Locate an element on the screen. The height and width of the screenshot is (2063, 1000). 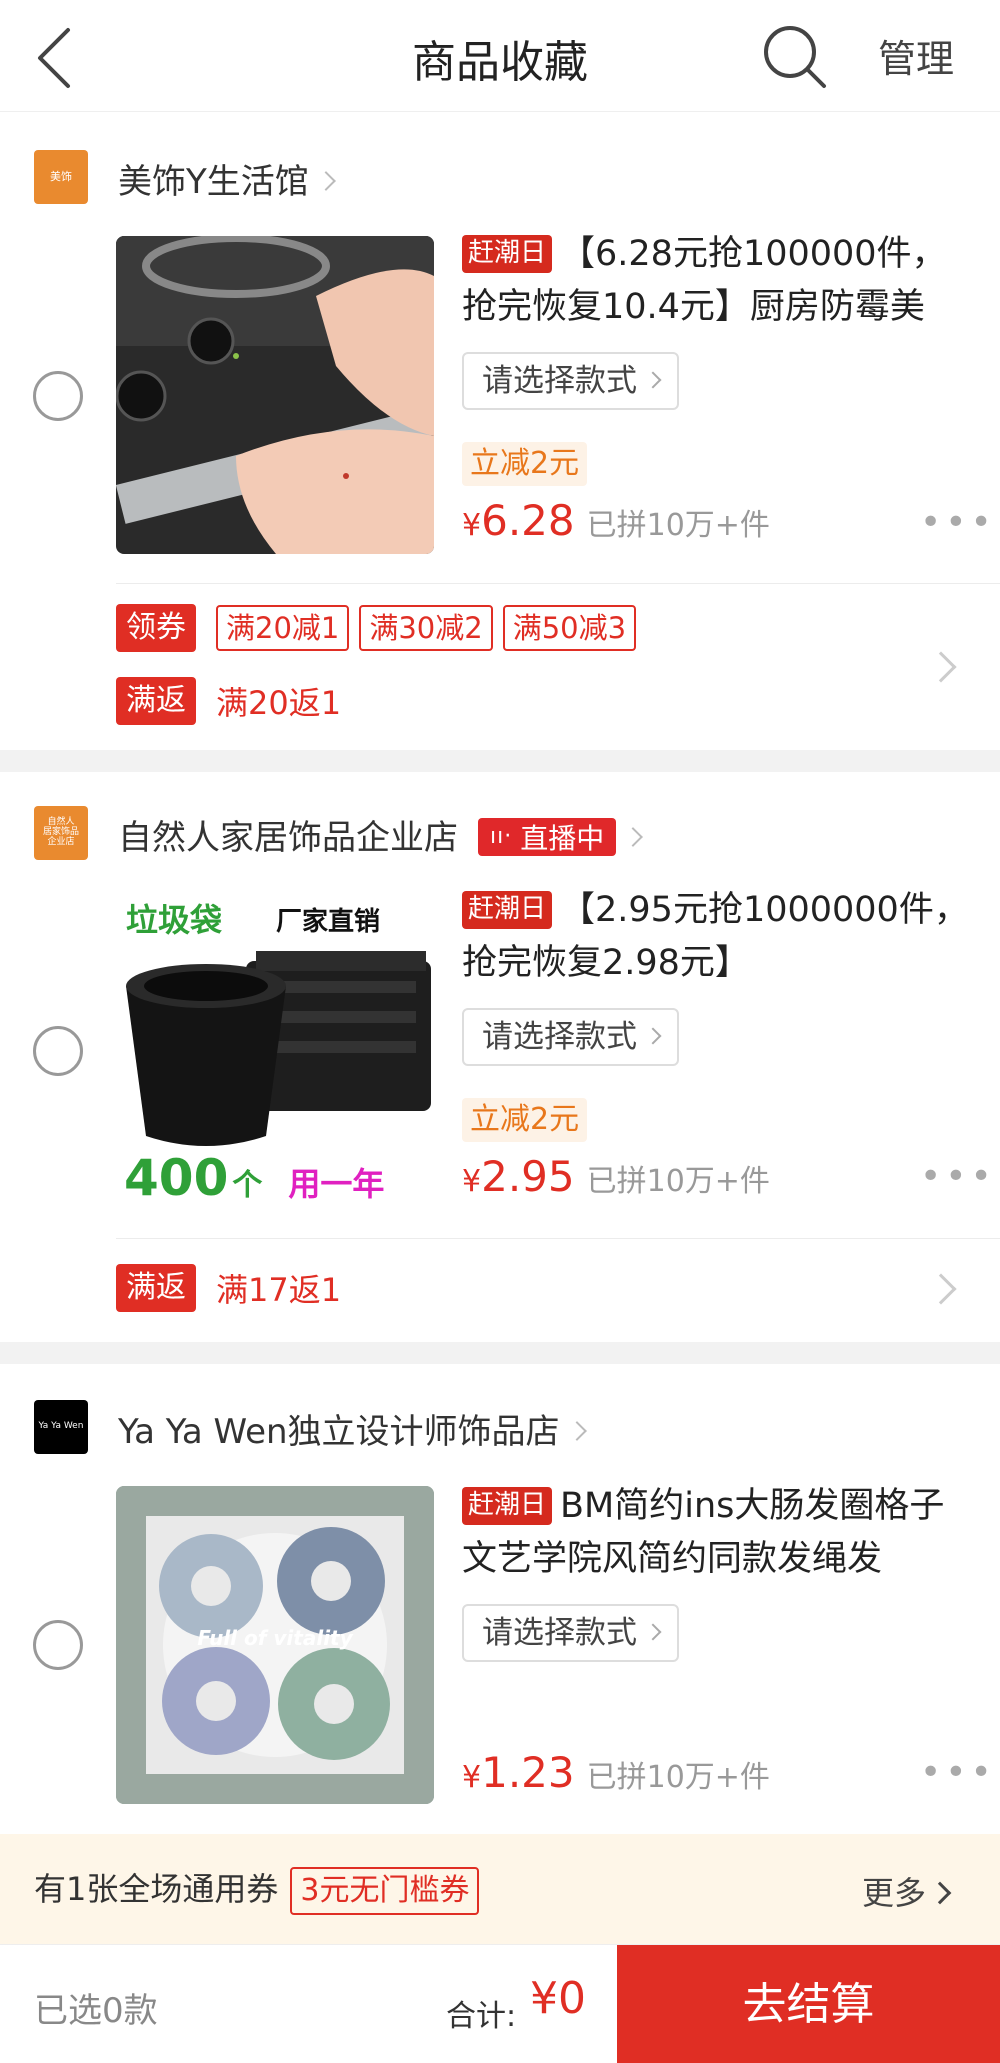
shop-header: 美饰 美饰Y生活馆 is located at coordinates (500, 176).